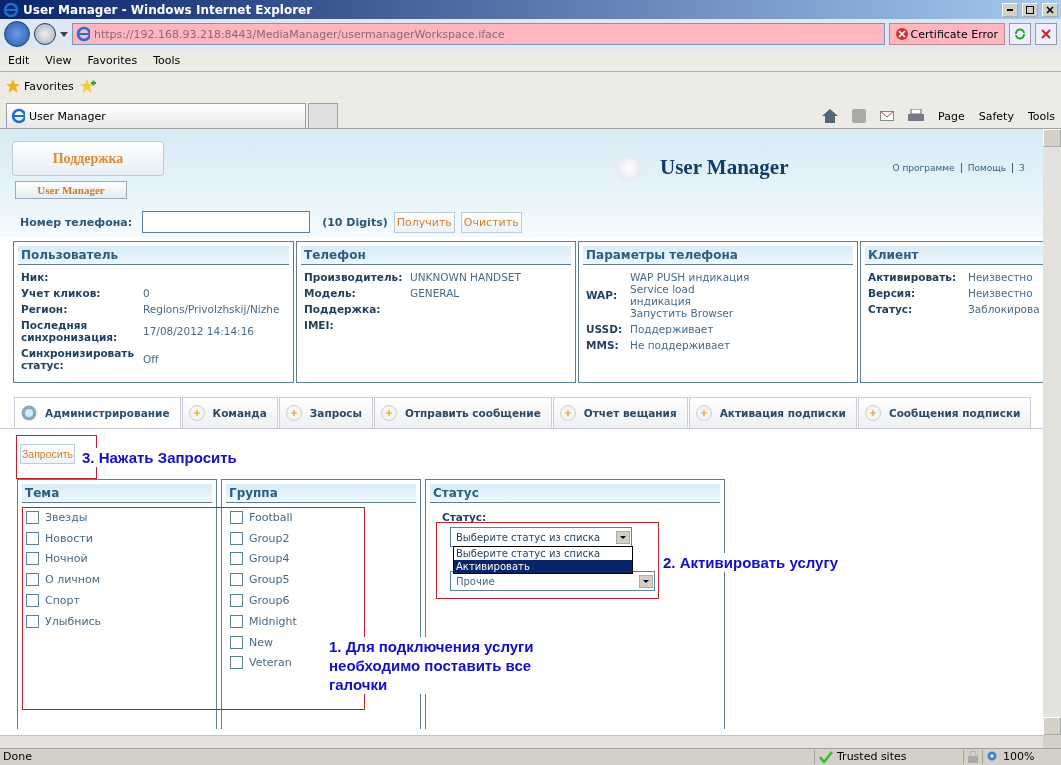 The width and height of the screenshot is (1061, 765). What do you see at coordinates (156, 115) in the screenshot?
I see `browser-tab: User Manager` at bounding box center [156, 115].